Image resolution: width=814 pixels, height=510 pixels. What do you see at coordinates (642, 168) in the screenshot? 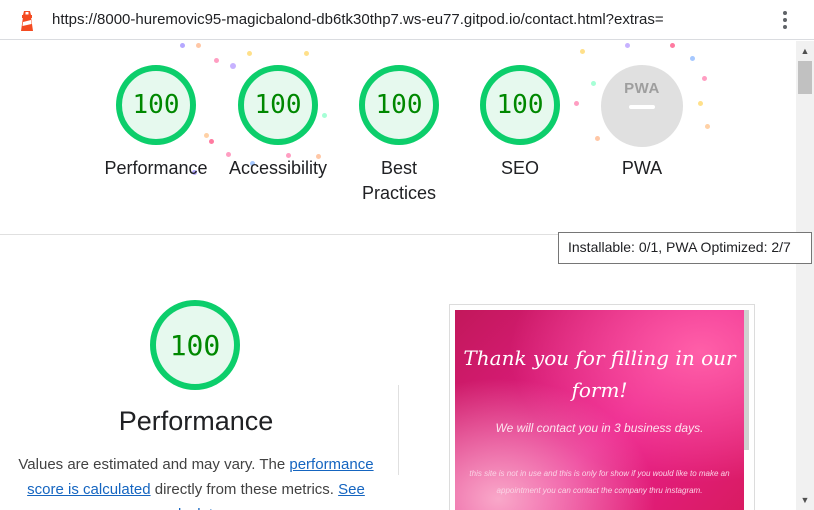
I see `gauge-label: PWA` at bounding box center [642, 168].